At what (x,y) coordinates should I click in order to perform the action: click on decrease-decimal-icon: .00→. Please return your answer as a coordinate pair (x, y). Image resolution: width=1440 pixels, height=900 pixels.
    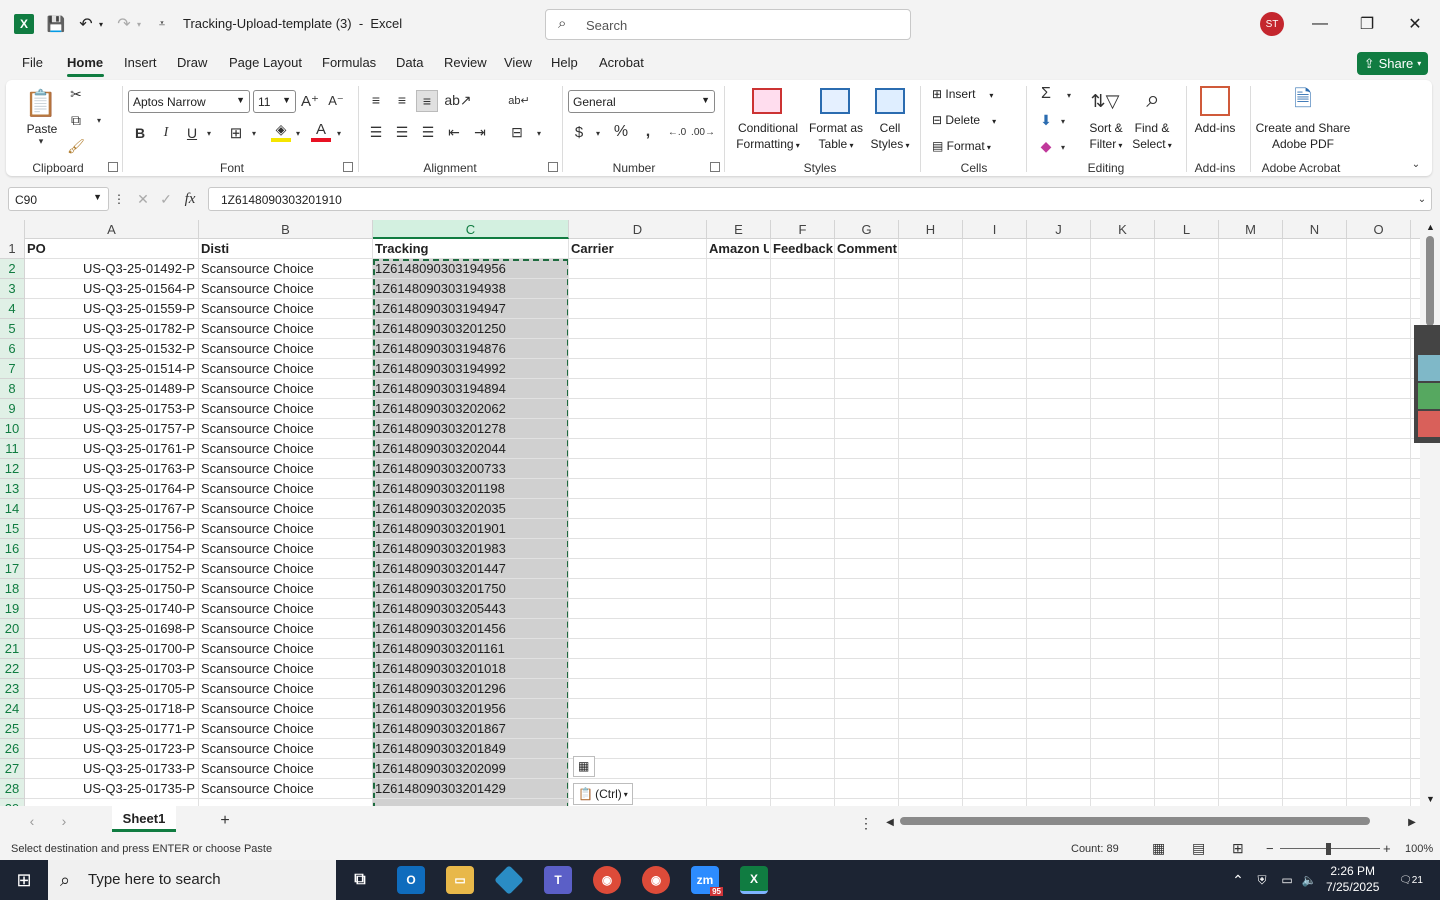
    Looking at the image, I should click on (703, 132).